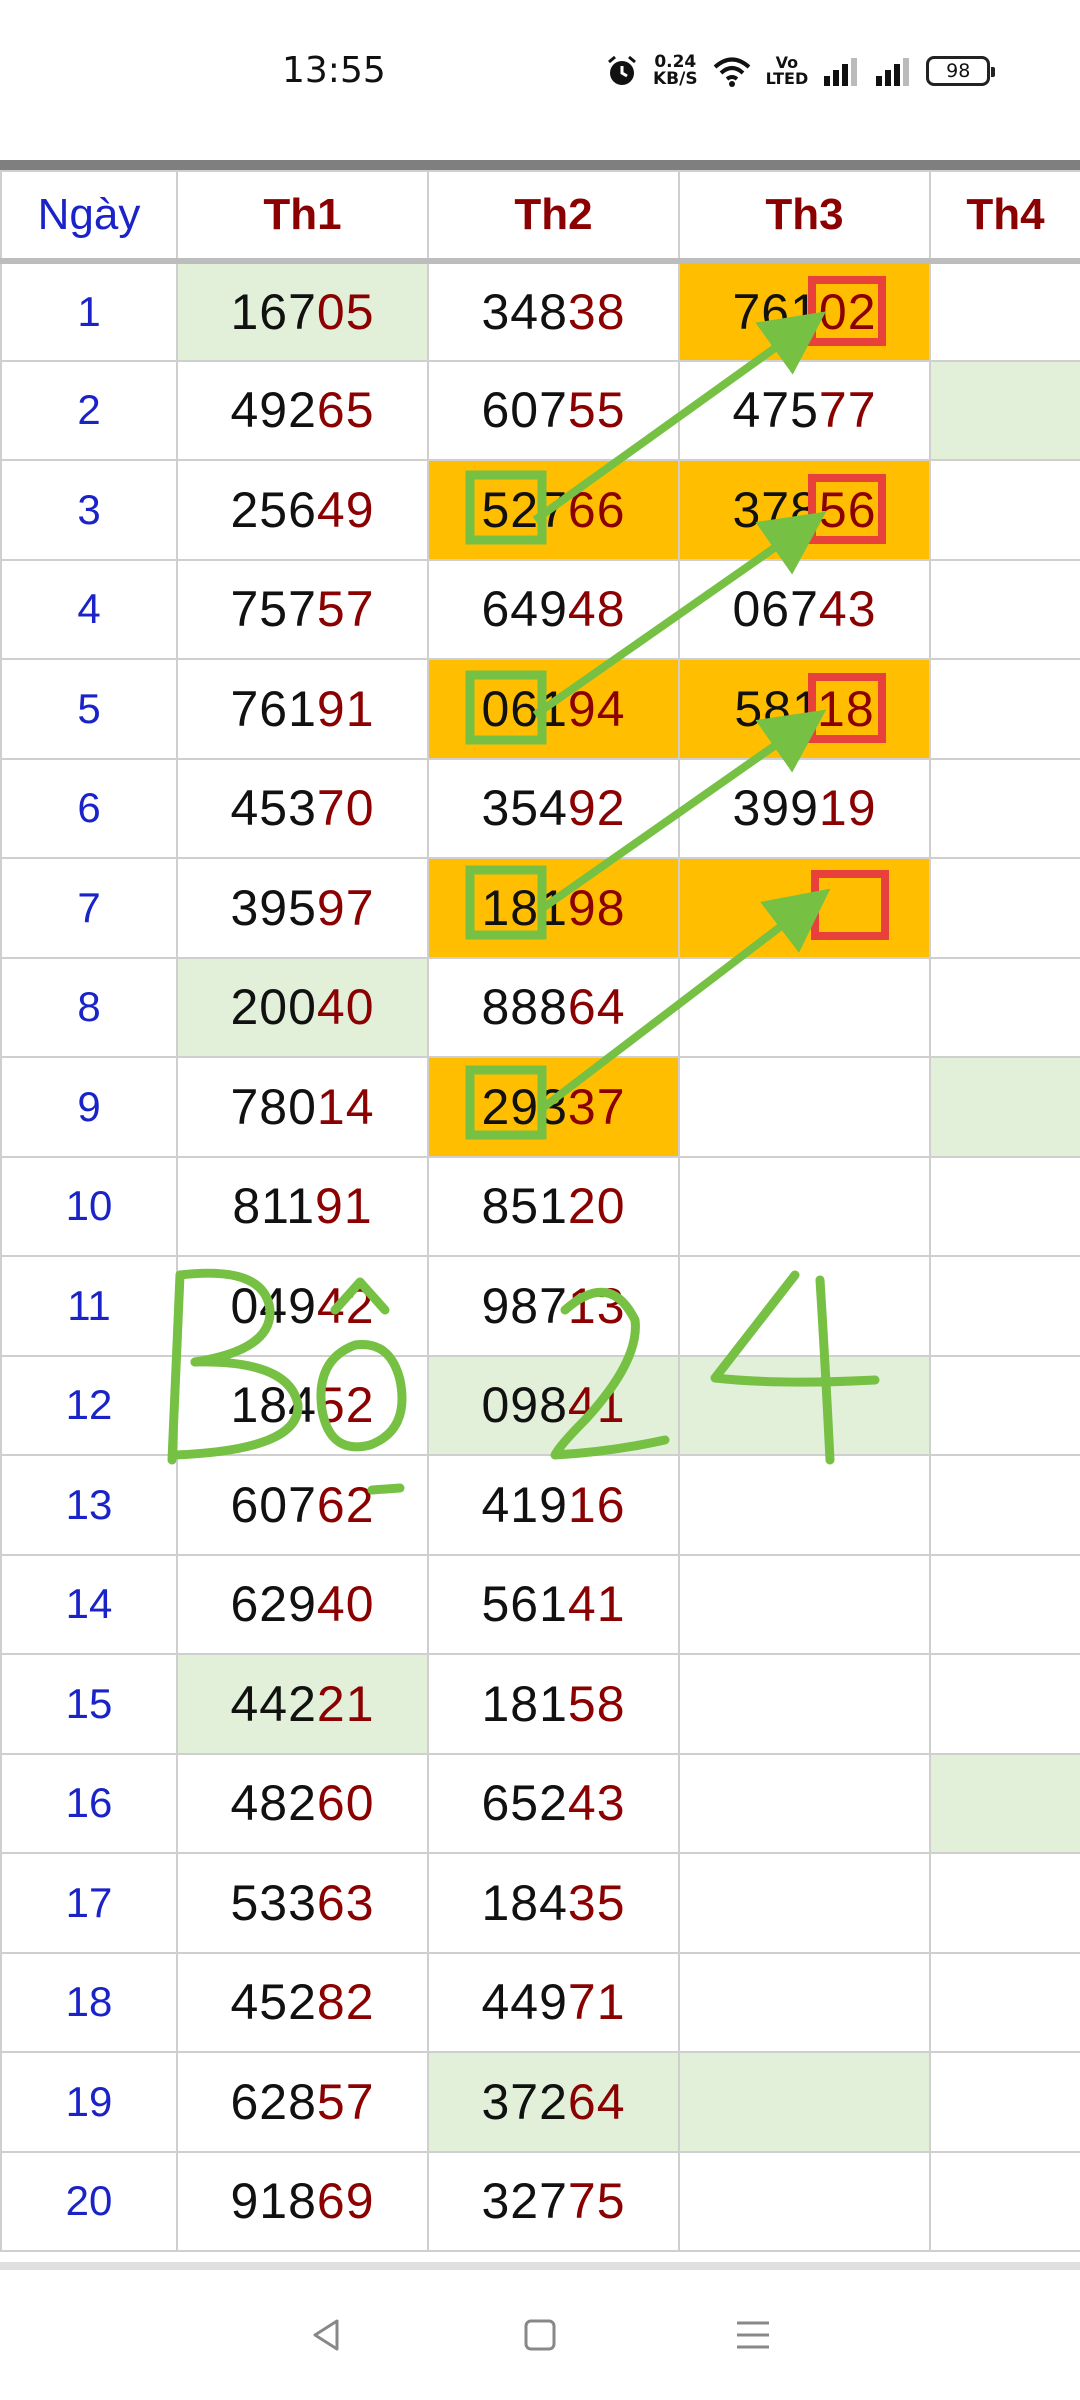  What do you see at coordinates (302, 2102) in the screenshot?
I see `result-number: 62857` at bounding box center [302, 2102].